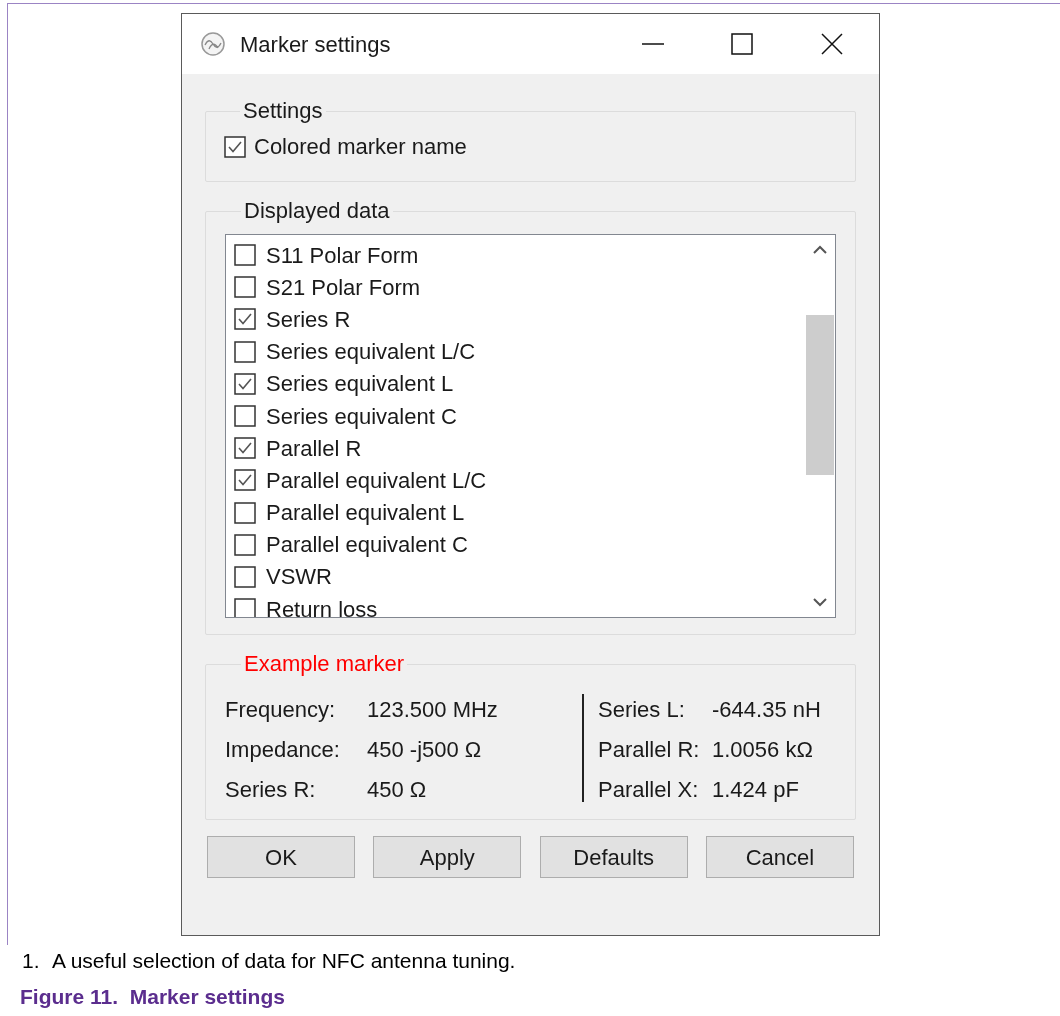  I want to click on field-label: Impedance:, so click(283, 749).